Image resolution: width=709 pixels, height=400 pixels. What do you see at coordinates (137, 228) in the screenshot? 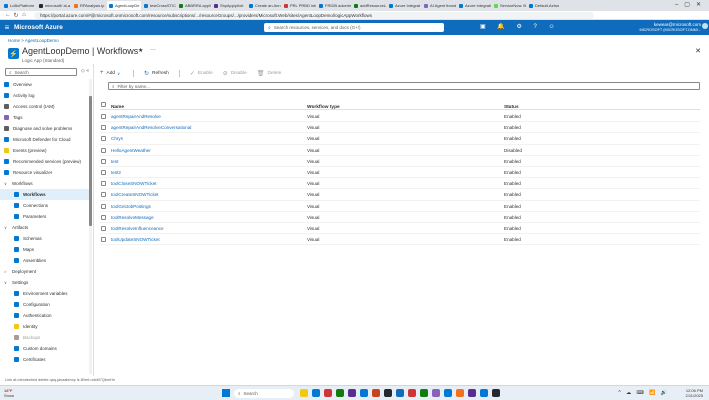
I see `workflow-name-link: toolResolveInfluenceance` at bounding box center [137, 228].